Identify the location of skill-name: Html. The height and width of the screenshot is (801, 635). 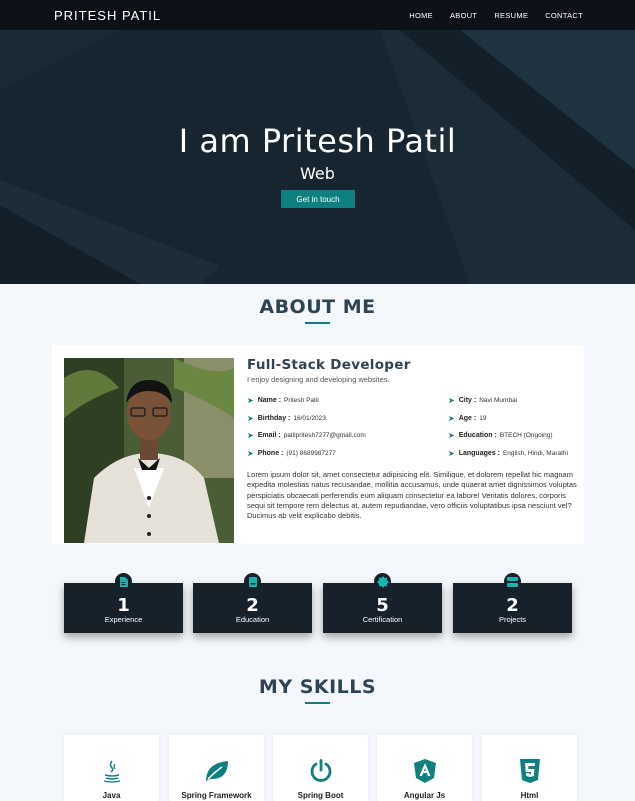
(529, 795).